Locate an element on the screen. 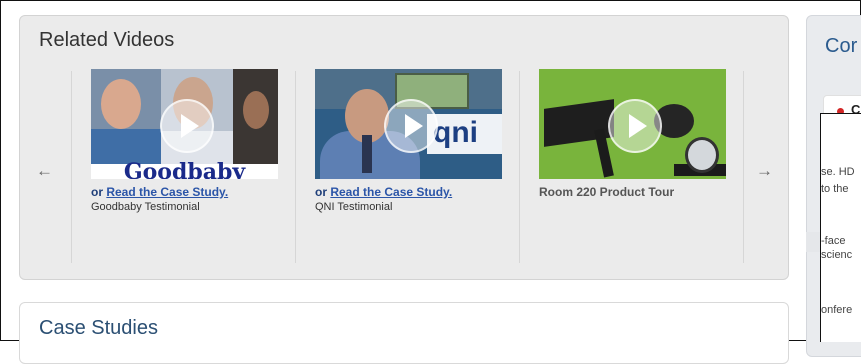 Image resolution: width=861 pixels, height=364 pixels. video-thumbnail-room220 is located at coordinates (632, 124).